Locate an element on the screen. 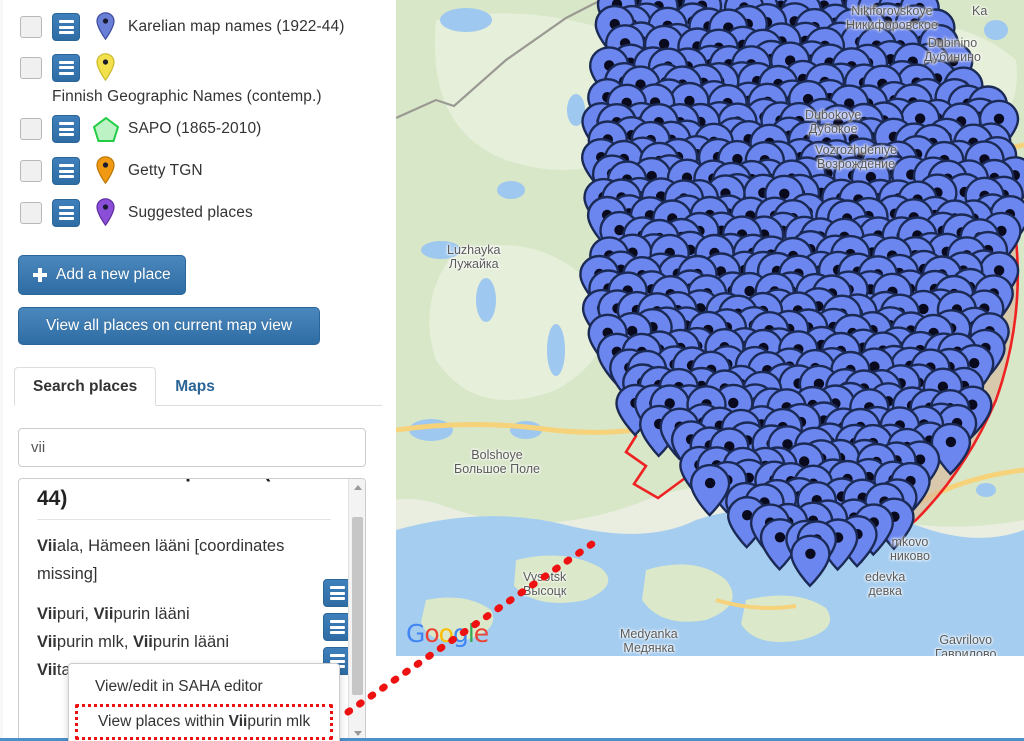 This screenshot has width=1024, height=741. tab-bar: Search places Maps is located at coordinates (198, 386).